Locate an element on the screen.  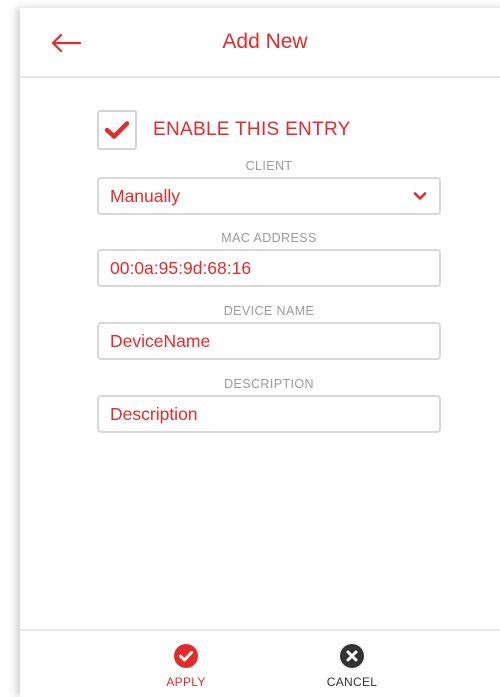
client-value: Manually is located at coordinates (145, 195).